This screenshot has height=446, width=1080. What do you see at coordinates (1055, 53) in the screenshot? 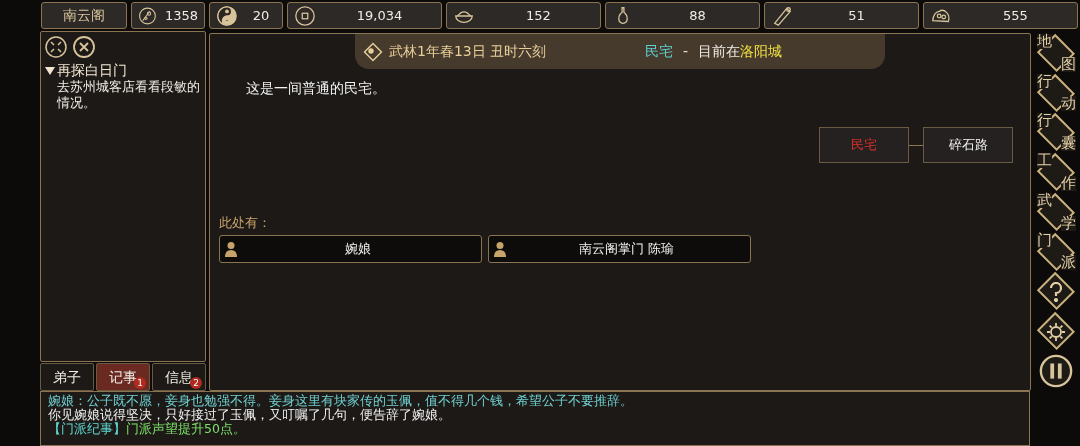
I see `menu-button: 地 图` at bounding box center [1055, 53].